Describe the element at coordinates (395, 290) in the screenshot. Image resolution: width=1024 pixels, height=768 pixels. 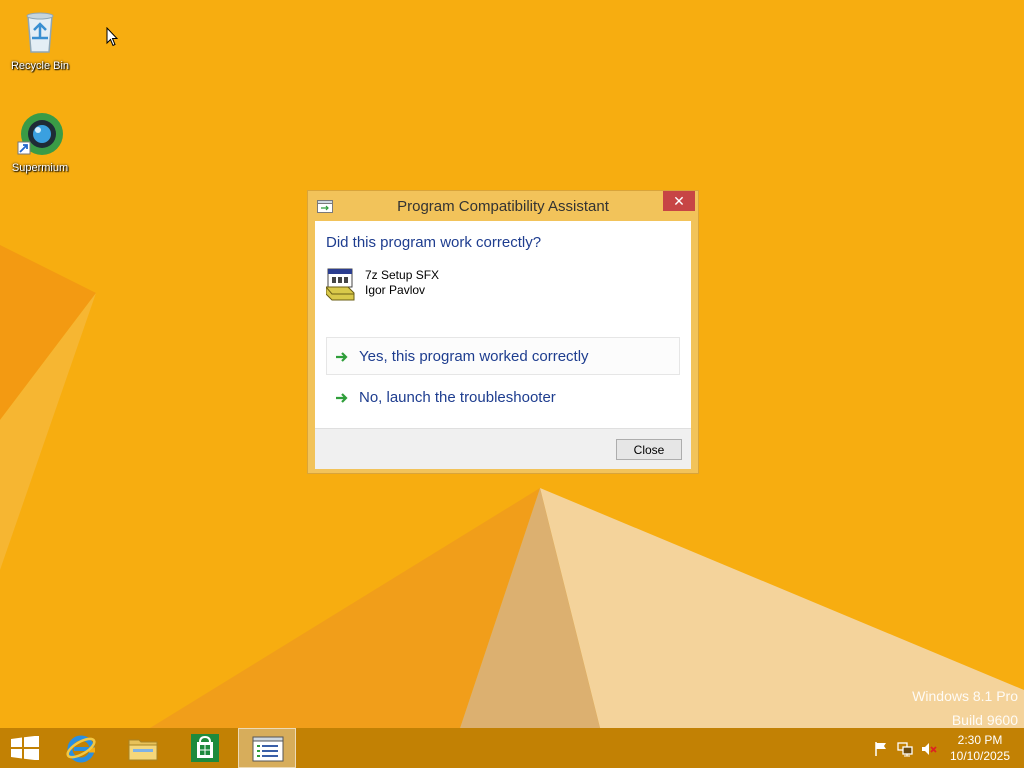
I see `program-publisher: Igor Pavlov` at that location.